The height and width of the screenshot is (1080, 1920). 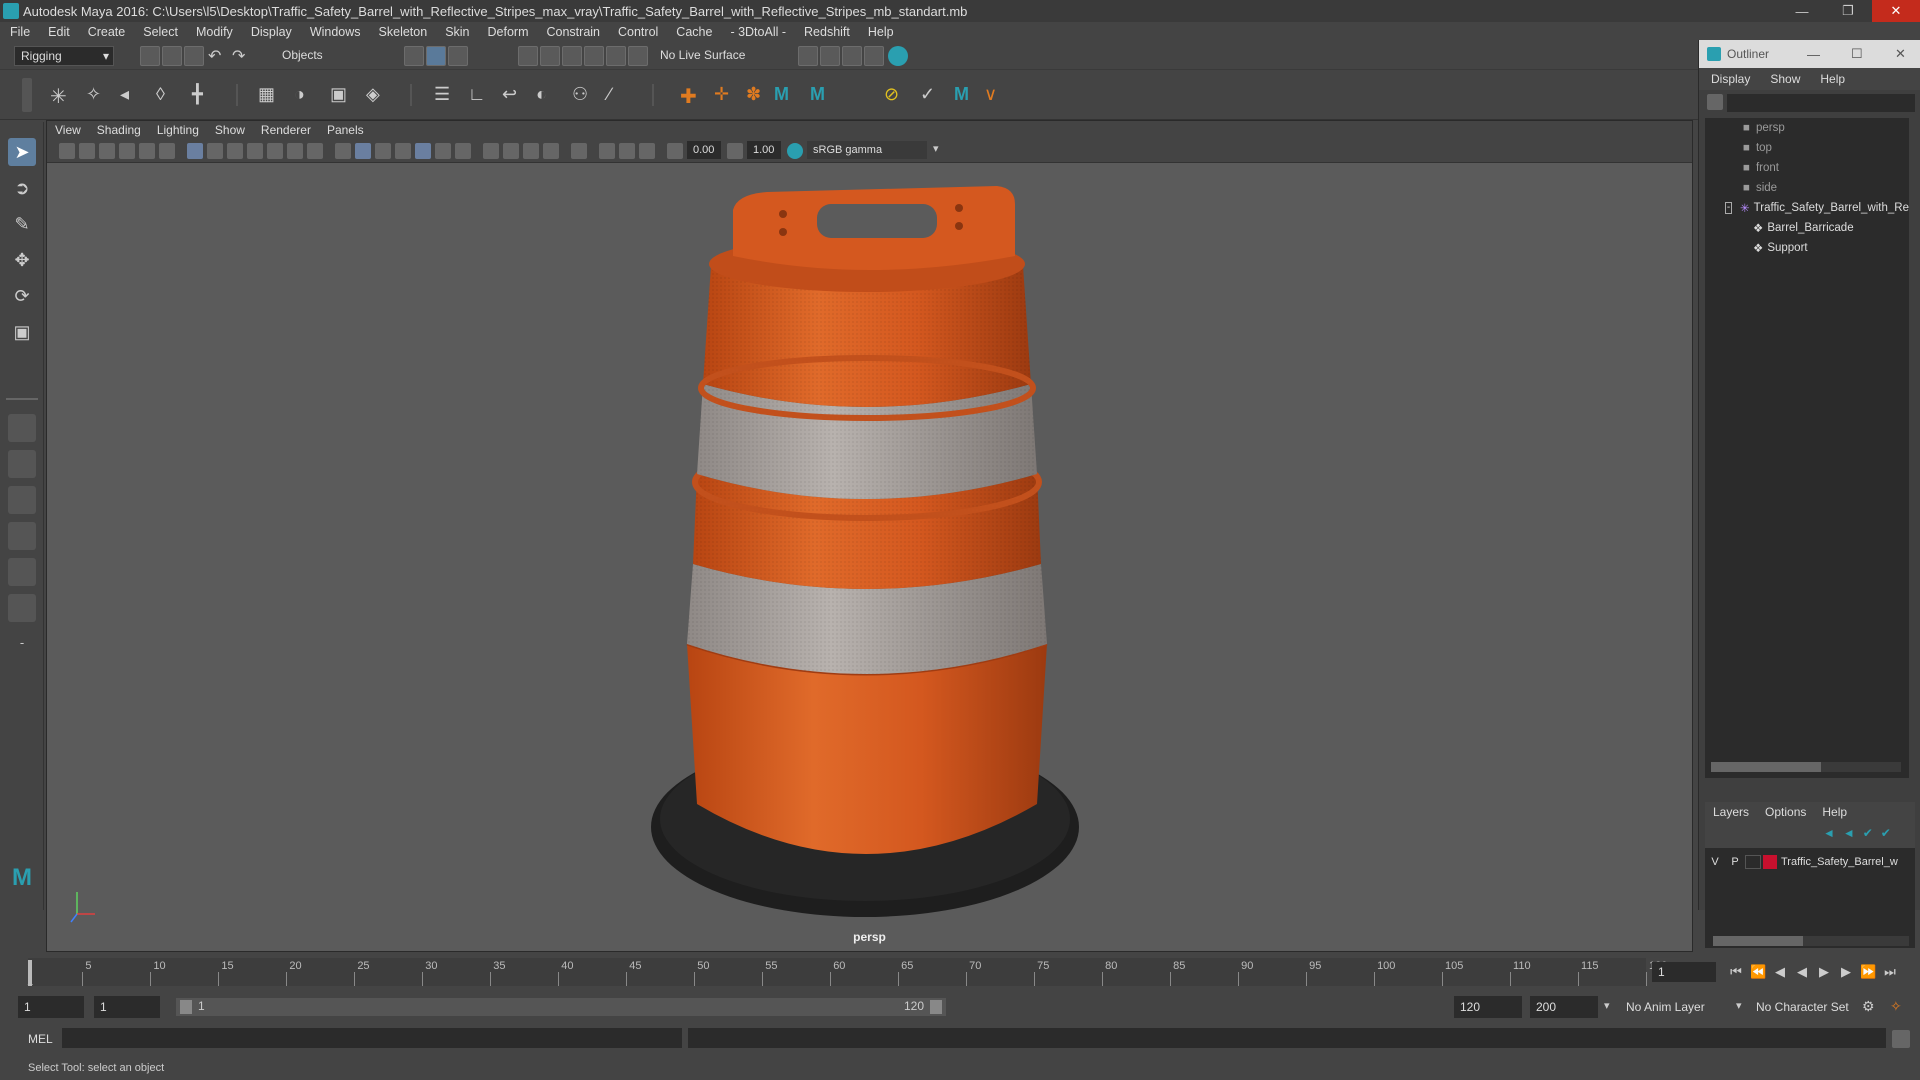 I want to click on safe-action-icon, so click(x=295, y=151).